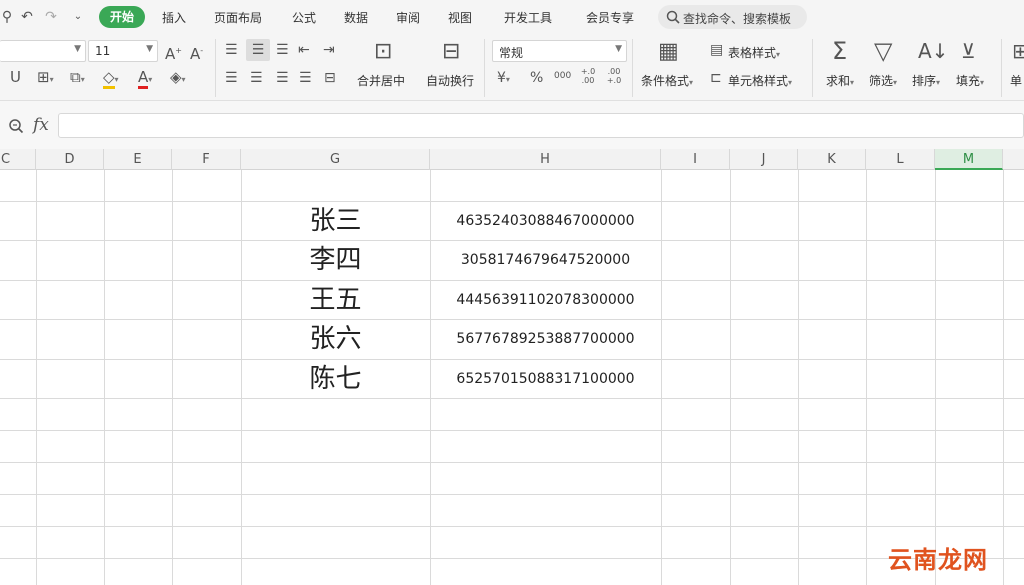  What do you see at coordinates (196, 53) in the screenshot?
I see `decrease-font-icon: A-` at bounding box center [196, 53].